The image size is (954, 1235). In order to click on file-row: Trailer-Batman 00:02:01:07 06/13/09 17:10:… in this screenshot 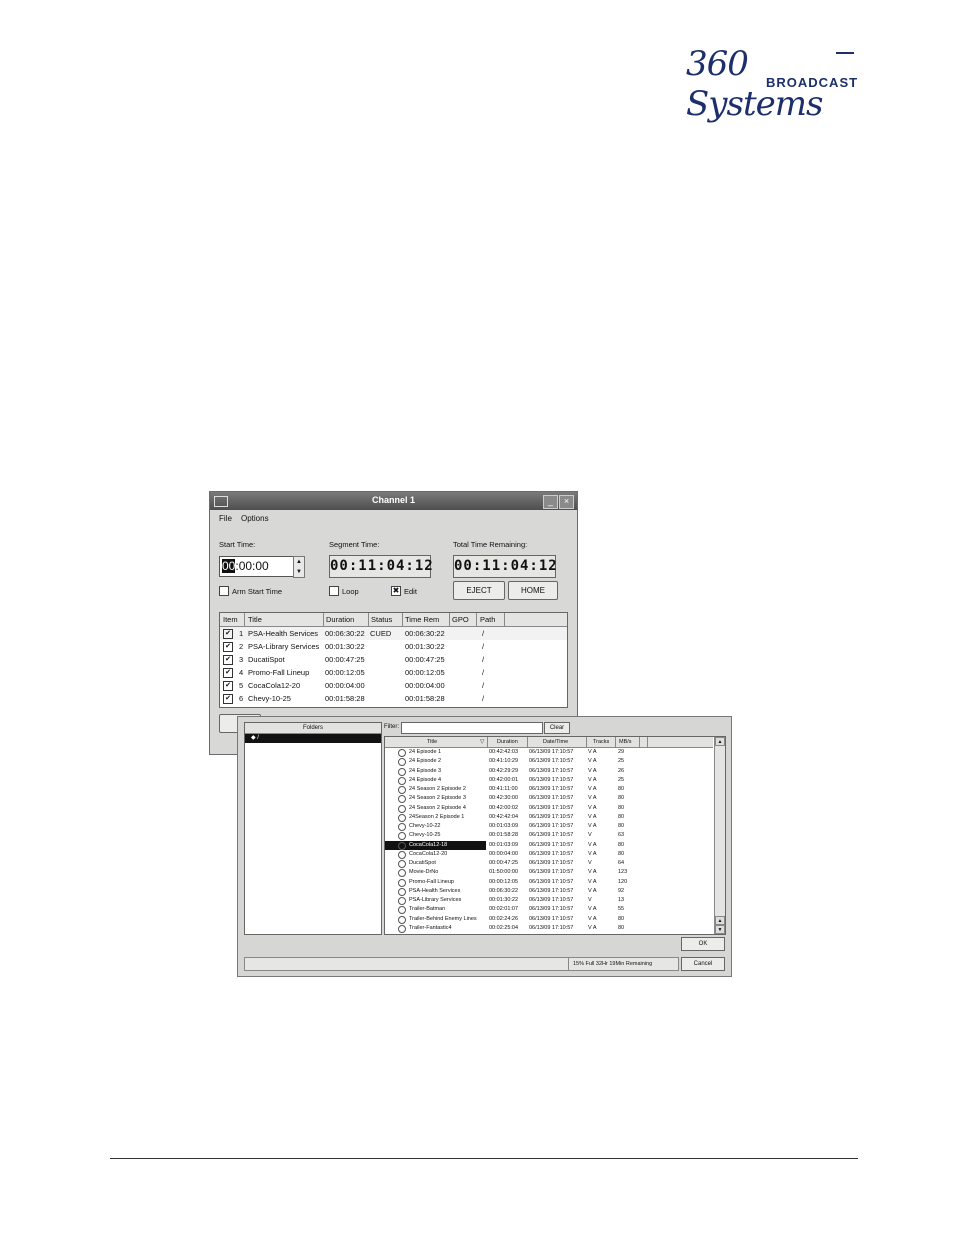, I will do `click(549, 910)`.